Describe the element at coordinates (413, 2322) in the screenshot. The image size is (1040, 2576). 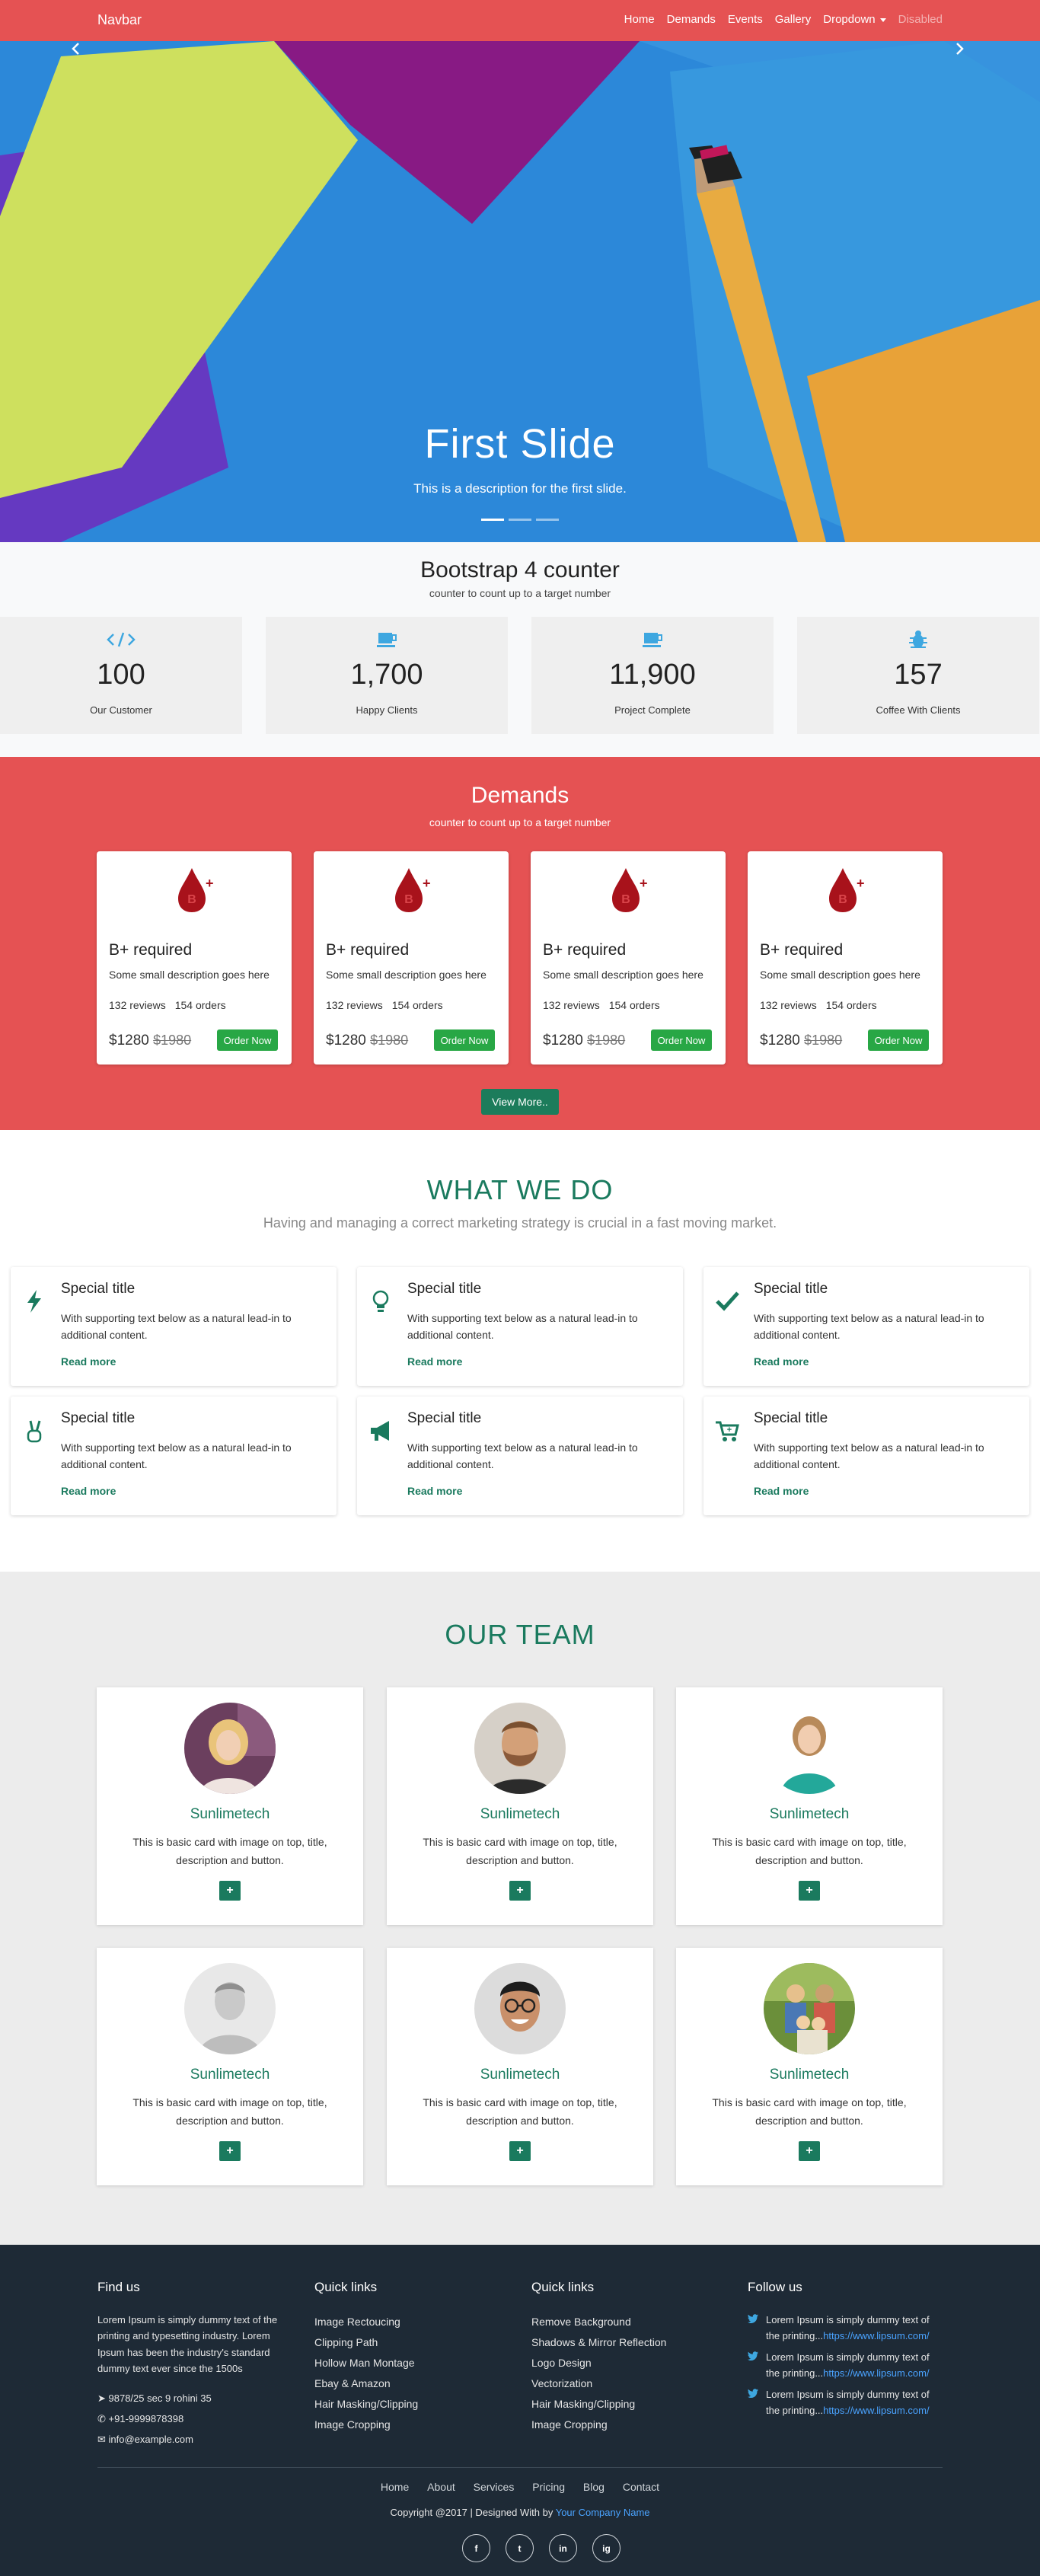
I see `footer-link: Image Rectoucing` at that location.